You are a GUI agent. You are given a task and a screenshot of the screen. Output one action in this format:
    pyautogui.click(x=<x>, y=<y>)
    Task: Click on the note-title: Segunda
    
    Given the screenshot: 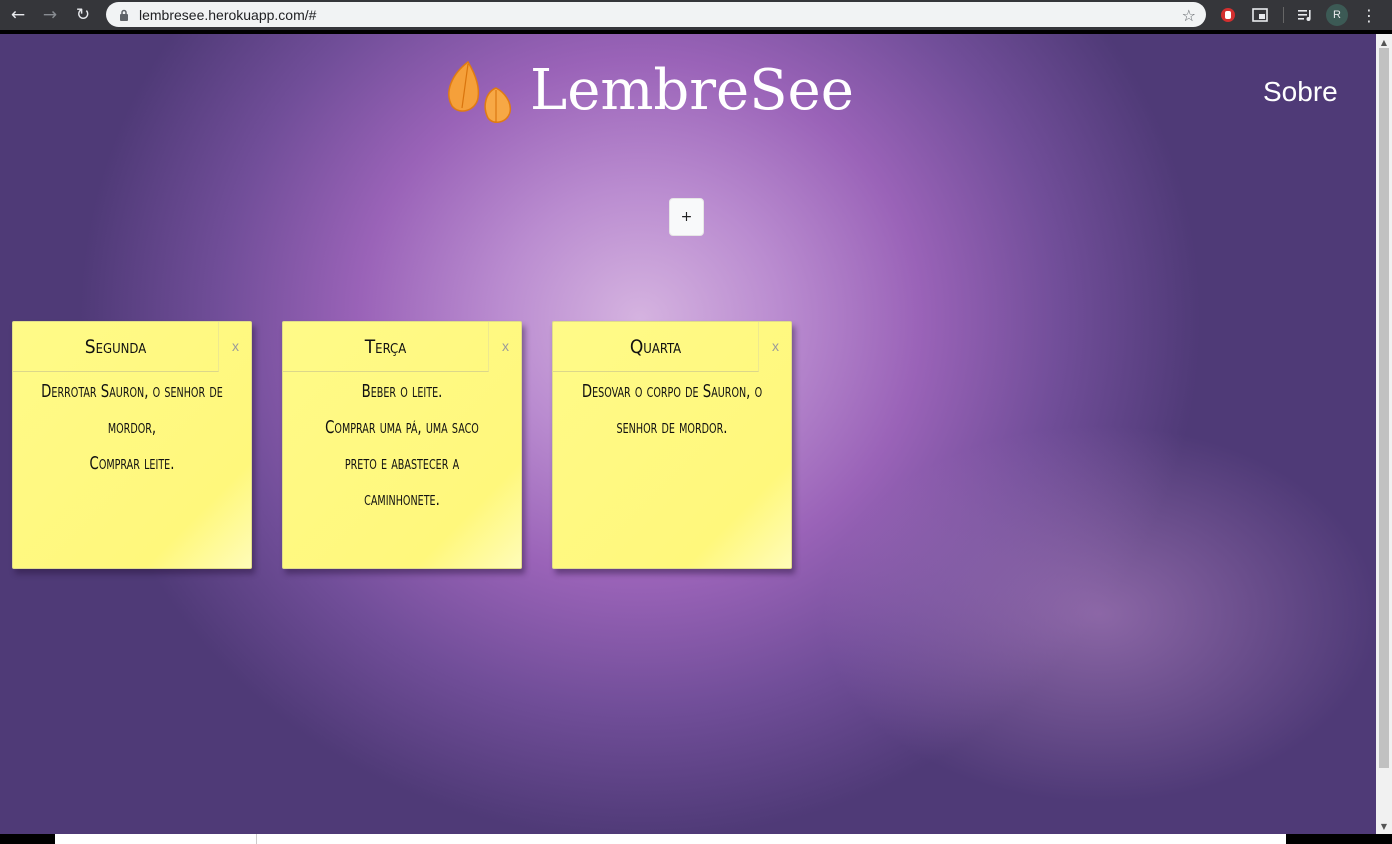 What is the action you would take?
    pyautogui.click(x=116, y=347)
    